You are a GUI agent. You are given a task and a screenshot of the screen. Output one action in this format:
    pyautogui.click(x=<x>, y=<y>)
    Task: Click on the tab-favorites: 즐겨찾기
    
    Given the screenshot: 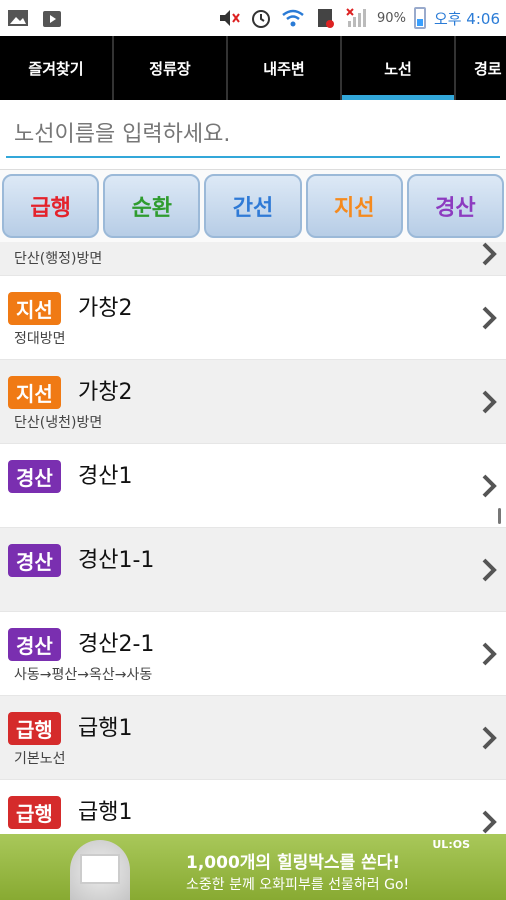 What is the action you would take?
    pyautogui.click(x=57, y=68)
    